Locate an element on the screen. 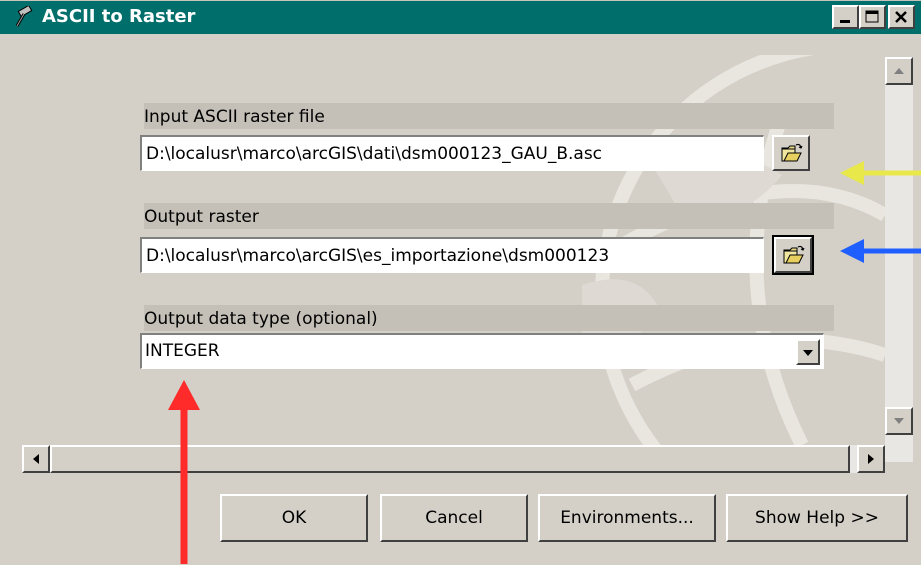 The height and width of the screenshot is (565, 921). arrow-down-icon is located at coordinates (899, 421).